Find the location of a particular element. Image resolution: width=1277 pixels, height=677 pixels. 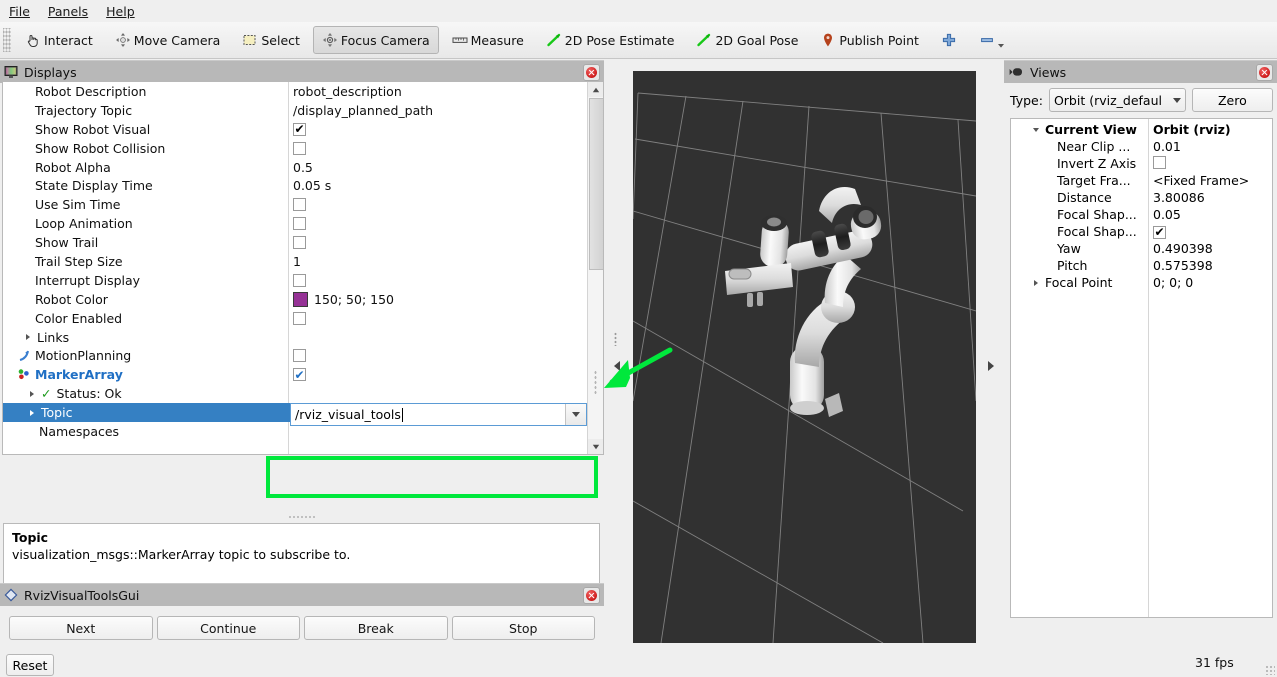

rvt-close-button is located at coordinates (591, 595).